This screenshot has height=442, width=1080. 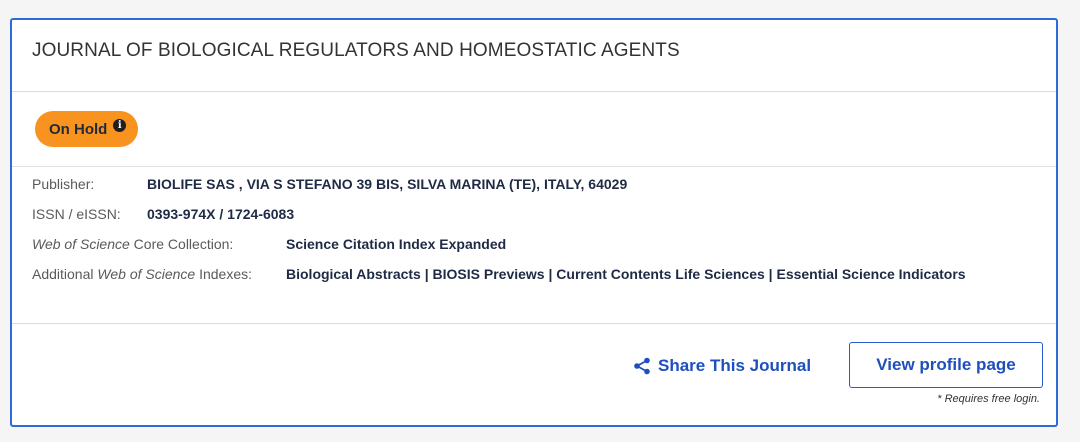 What do you see at coordinates (642, 366) in the screenshot?
I see `share-icon` at bounding box center [642, 366].